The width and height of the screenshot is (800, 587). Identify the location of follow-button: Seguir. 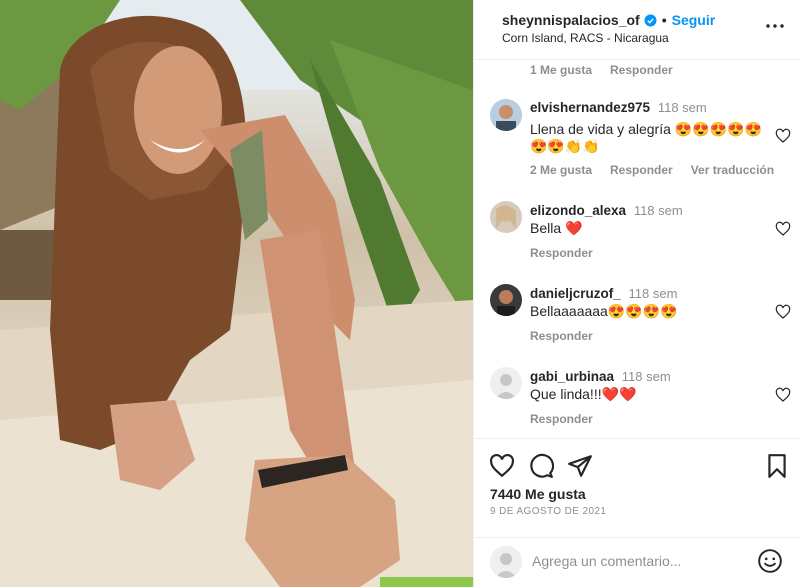
(694, 20).